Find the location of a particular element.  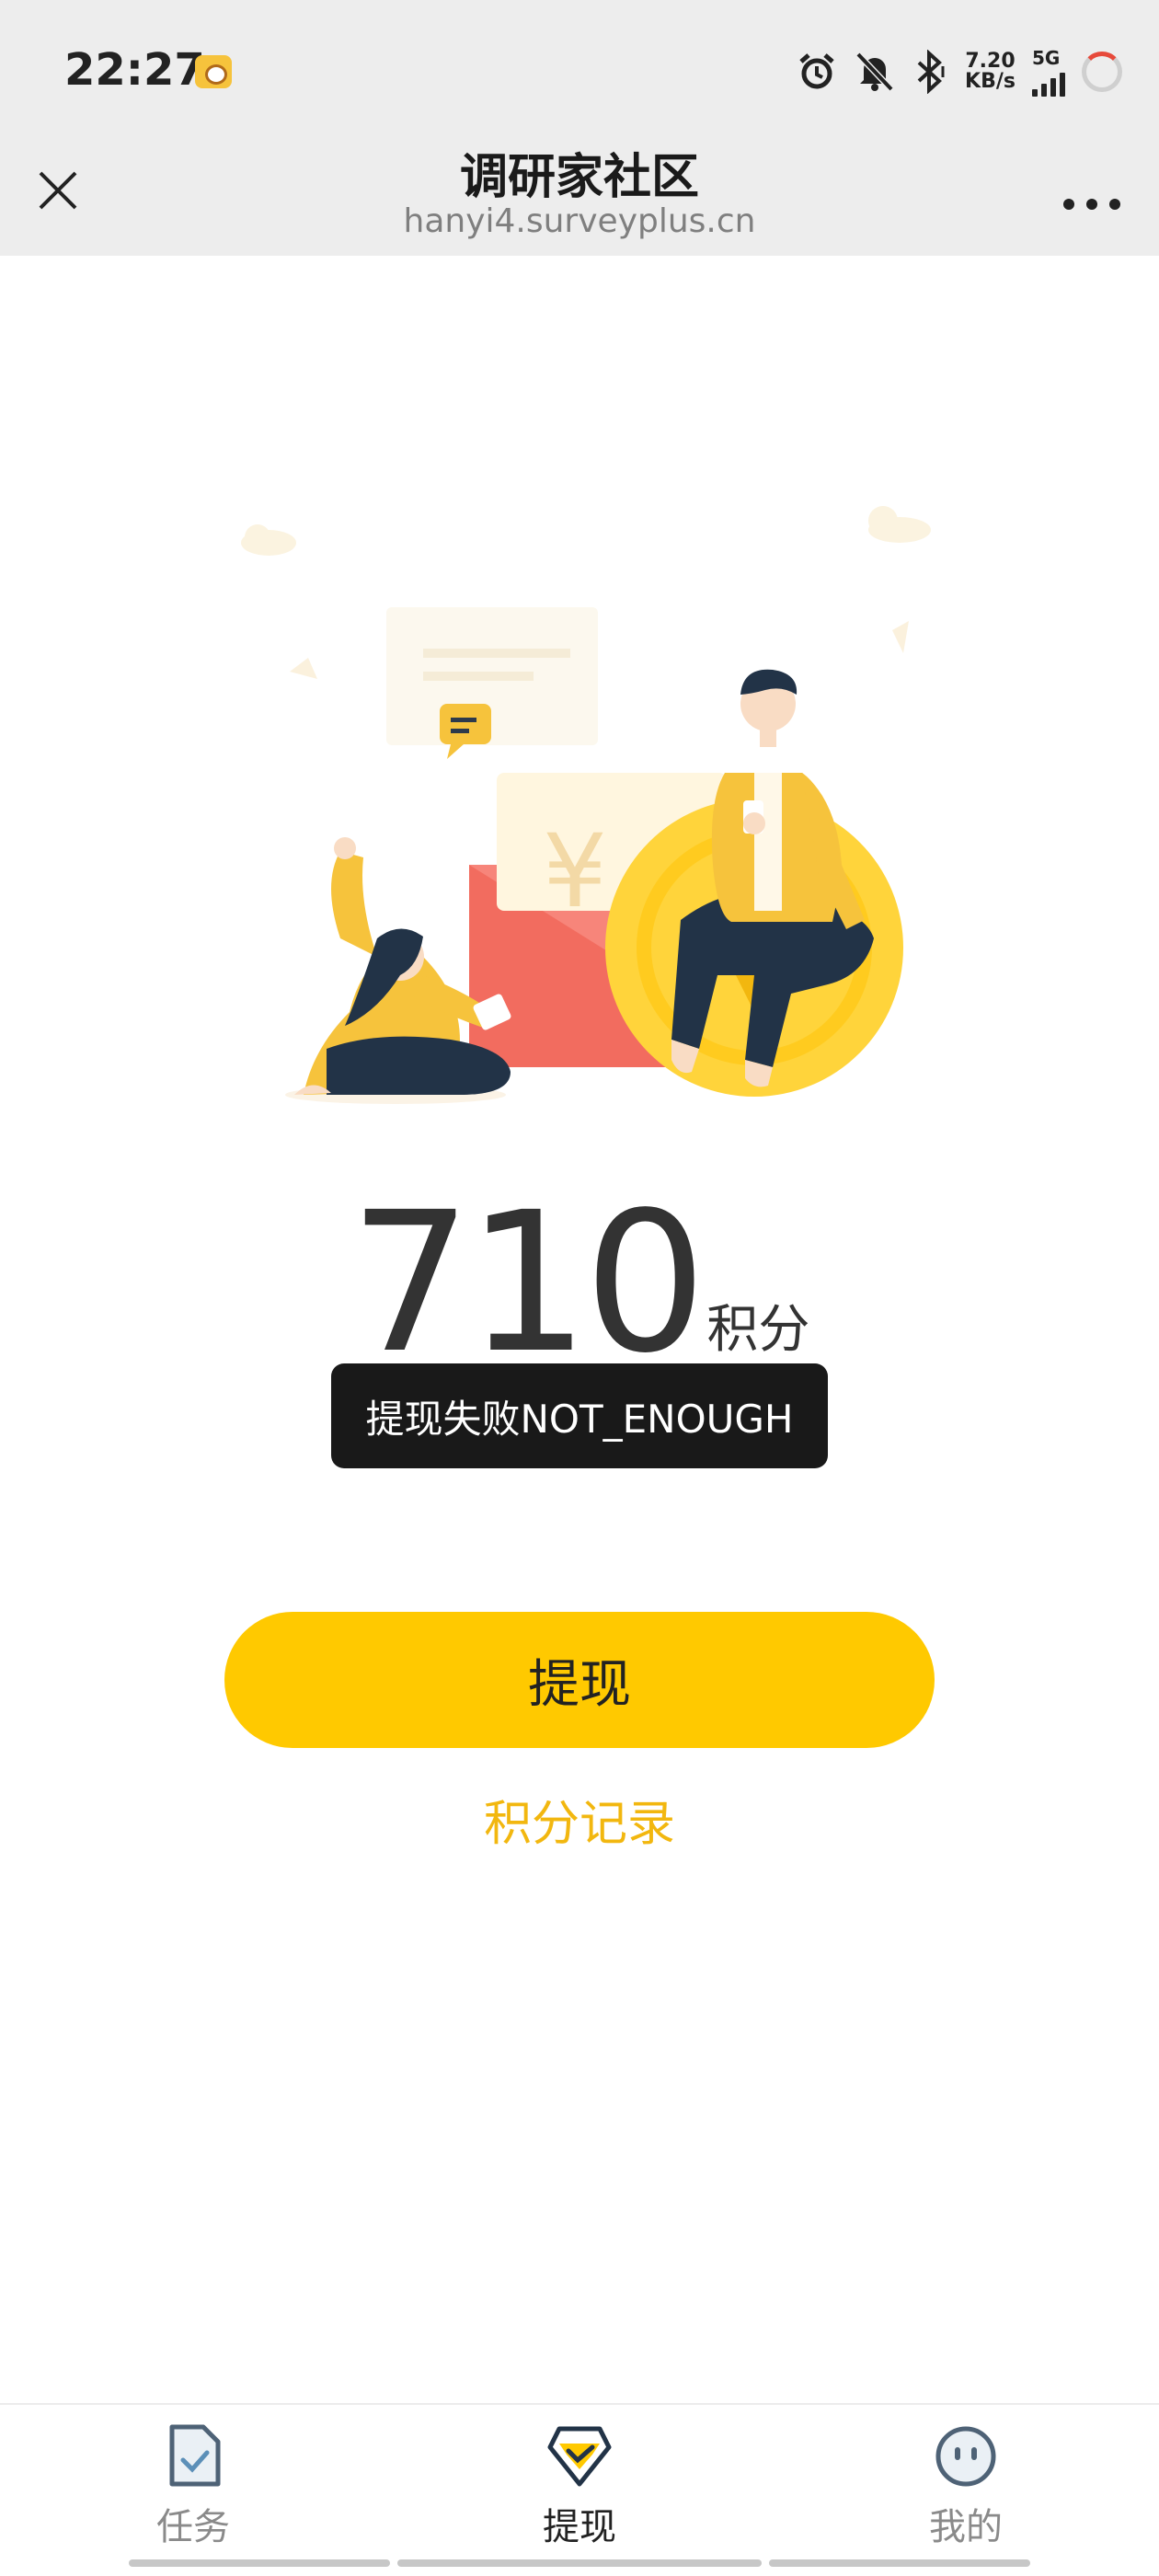

points-value: 710 is located at coordinates (528, 1283).